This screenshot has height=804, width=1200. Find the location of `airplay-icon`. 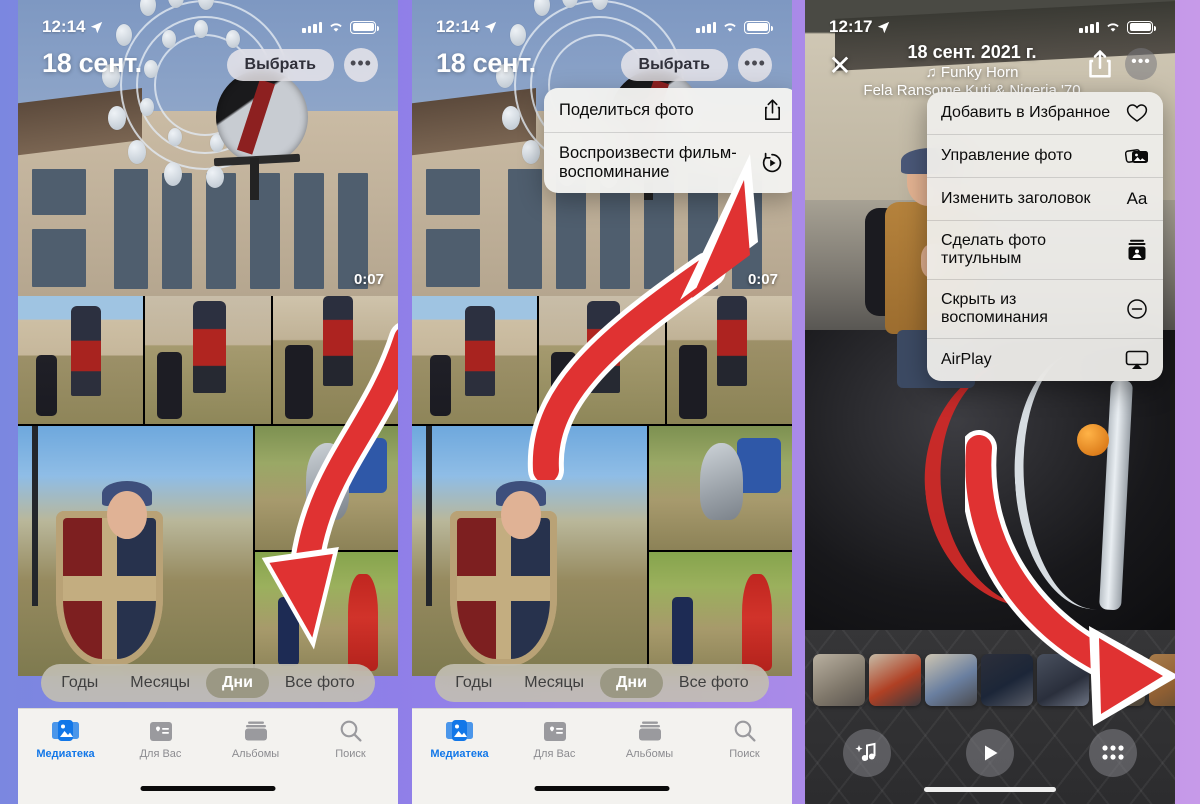

airplay-icon is located at coordinates (1137, 360).